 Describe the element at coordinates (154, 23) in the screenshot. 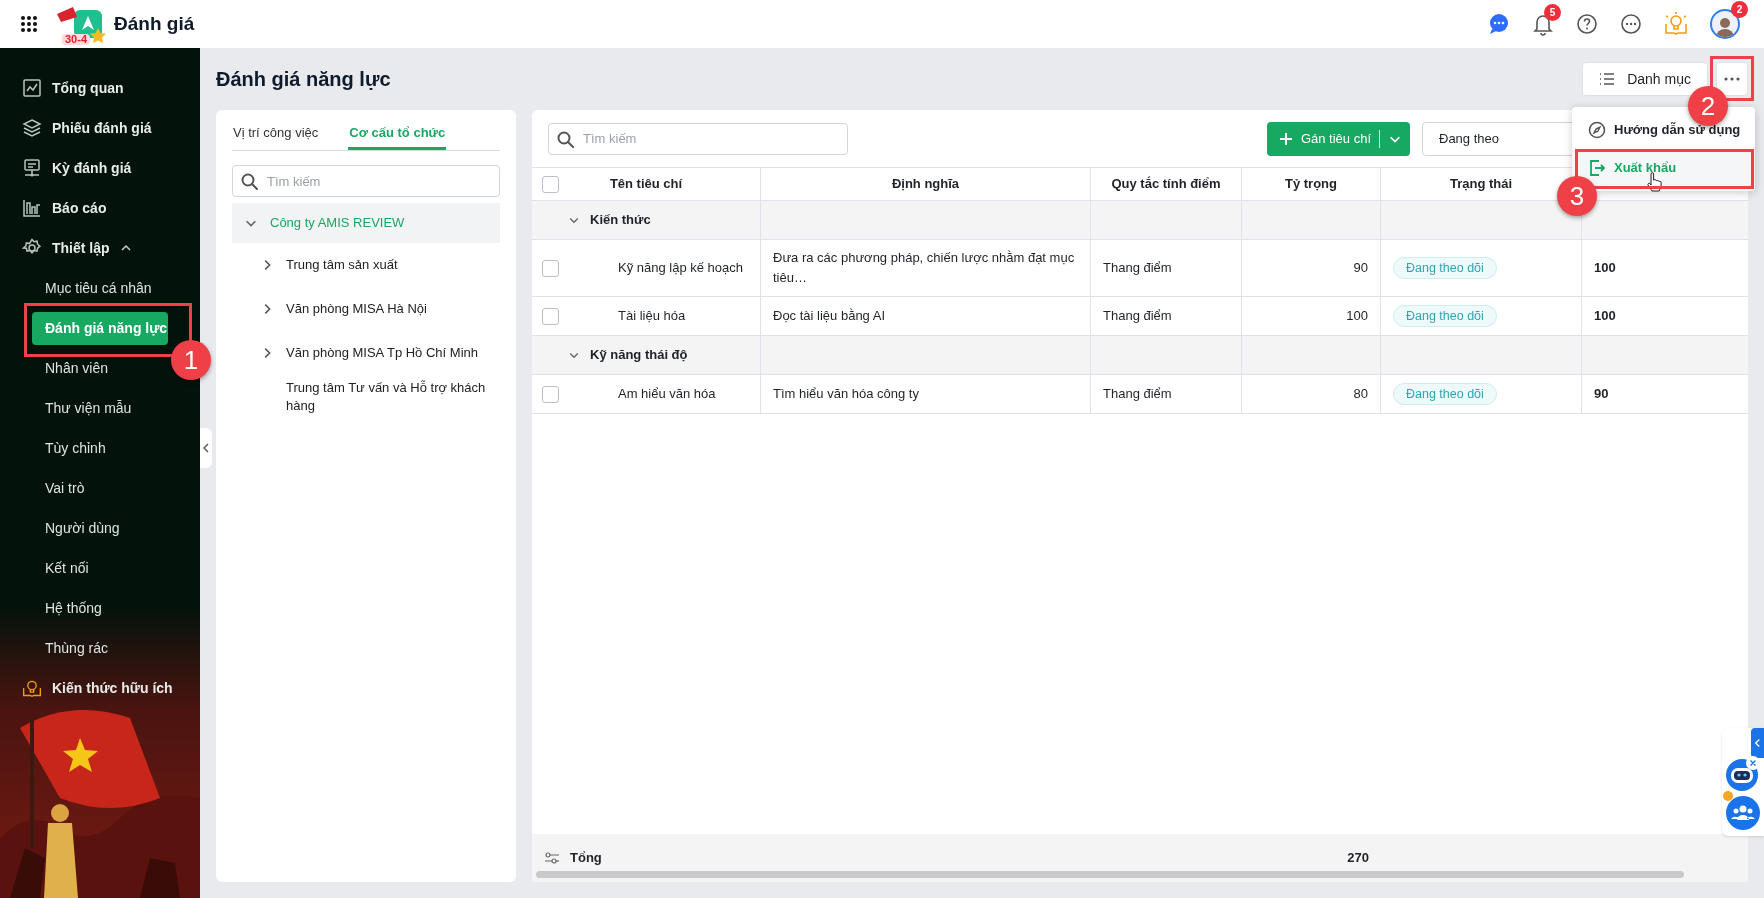

I see `app-title: Đánh giá` at that location.